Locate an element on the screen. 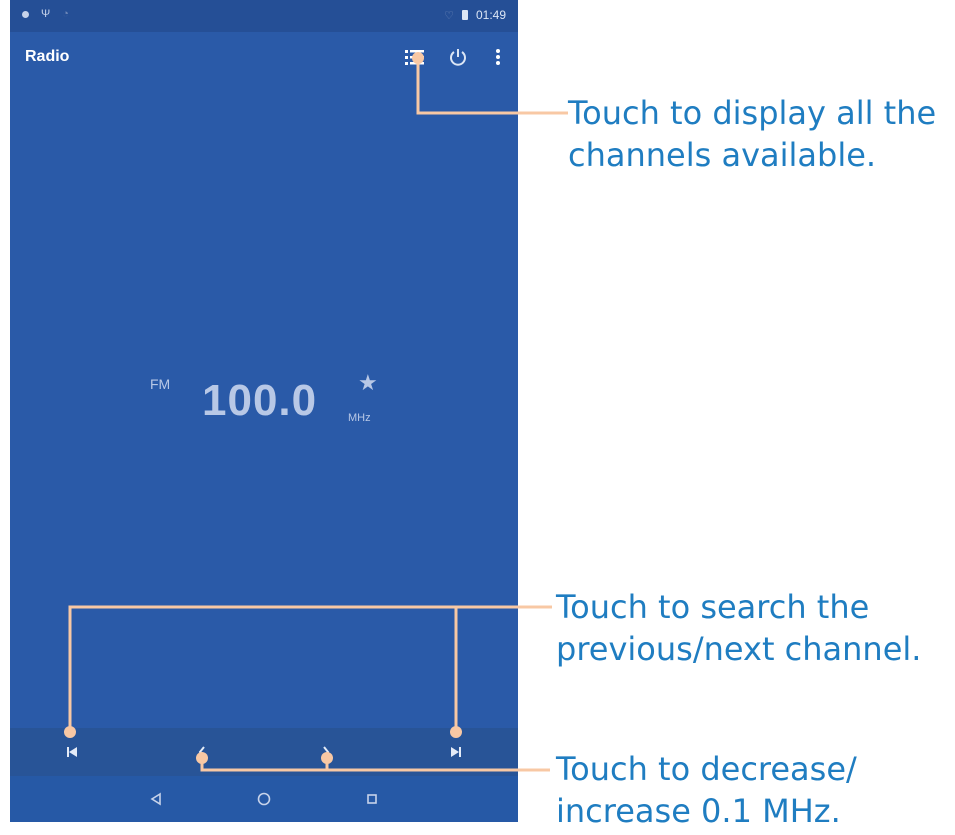 This screenshot has width=955, height=835. callout-tune: Touch to decrease/ increase 0.1 MHz. is located at coordinates (706, 790).